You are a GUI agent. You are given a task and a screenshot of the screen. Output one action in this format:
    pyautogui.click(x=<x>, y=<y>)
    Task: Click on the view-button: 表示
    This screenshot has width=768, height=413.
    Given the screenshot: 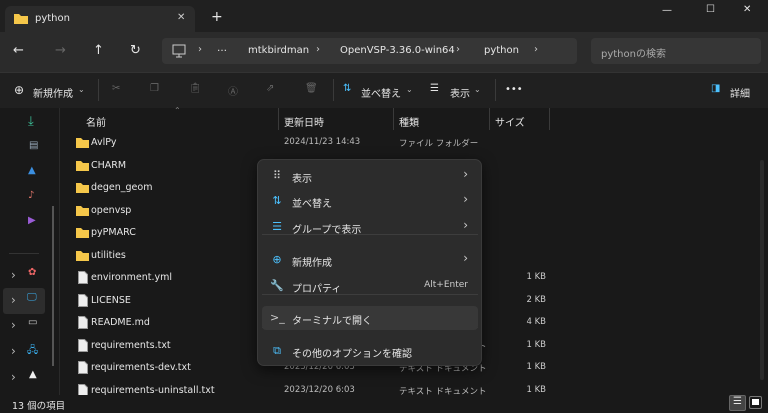 What is the action you would take?
    pyautogui.click(x=460, y=92)
    